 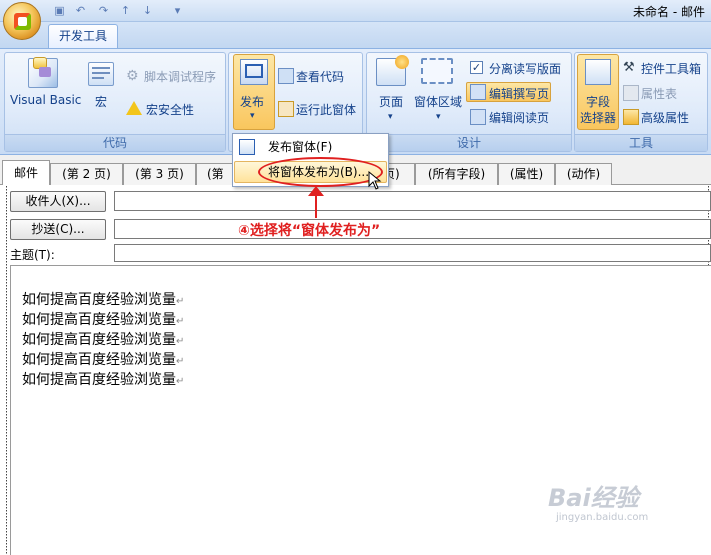 I want to click on up-arrow-icon: ↑, so click(x=125, y=10).